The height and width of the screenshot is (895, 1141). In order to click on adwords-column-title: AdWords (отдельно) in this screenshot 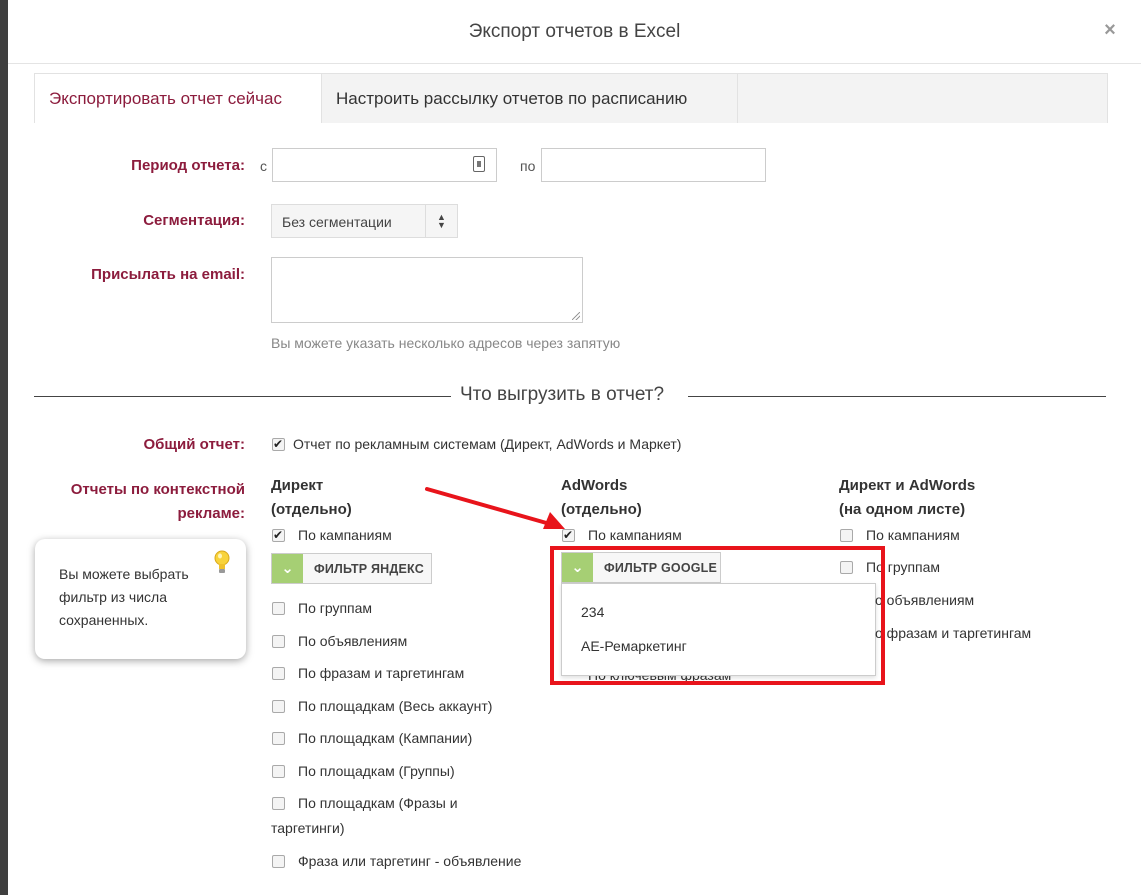, I will do `click(601, 498)`.